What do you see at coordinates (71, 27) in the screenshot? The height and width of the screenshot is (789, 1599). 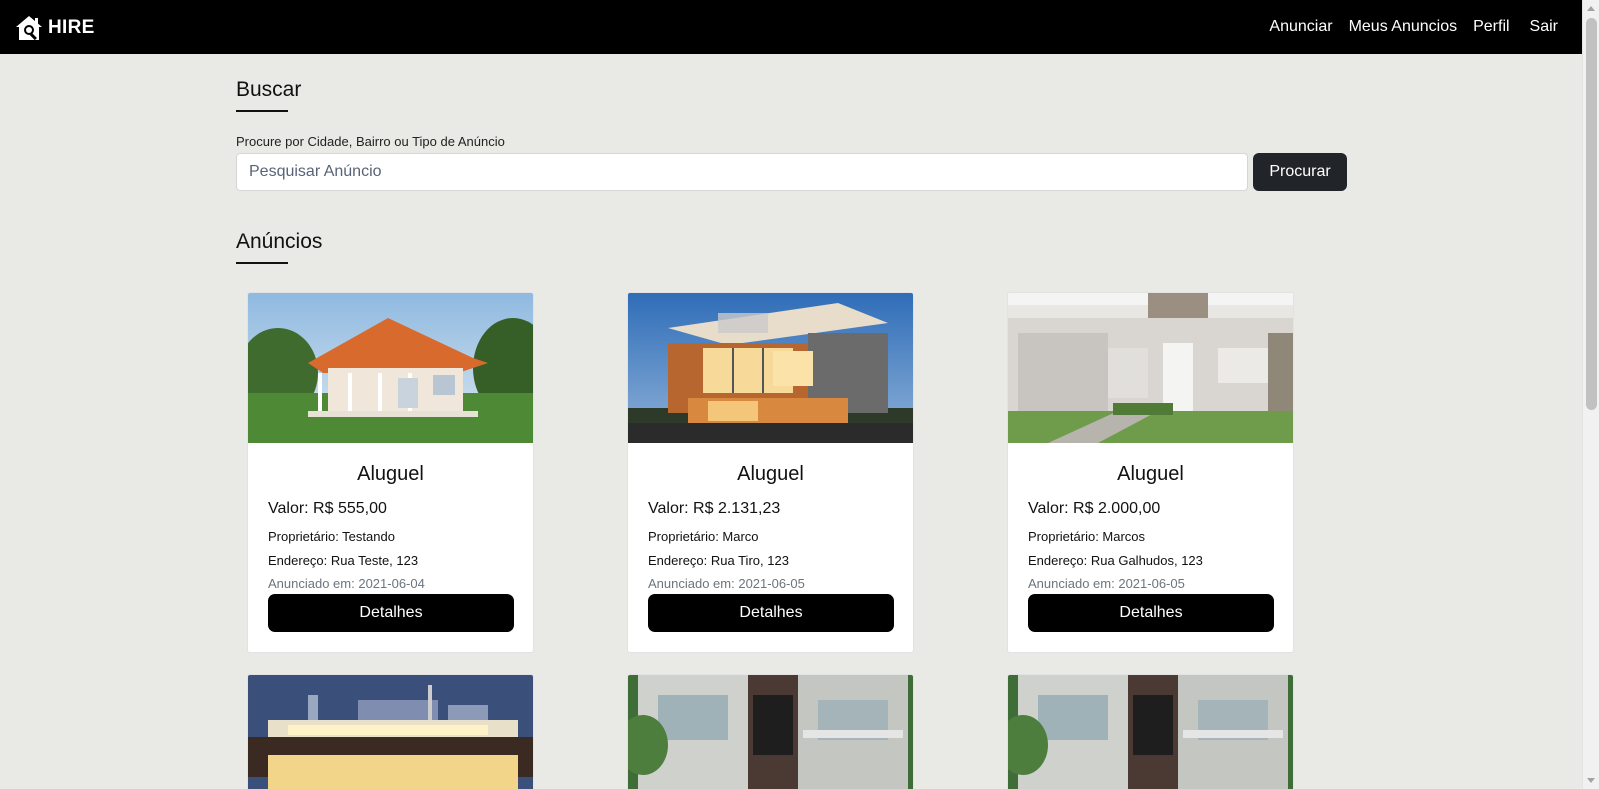 I see `brand-name: HIRE` at bounding box center [71, 27].